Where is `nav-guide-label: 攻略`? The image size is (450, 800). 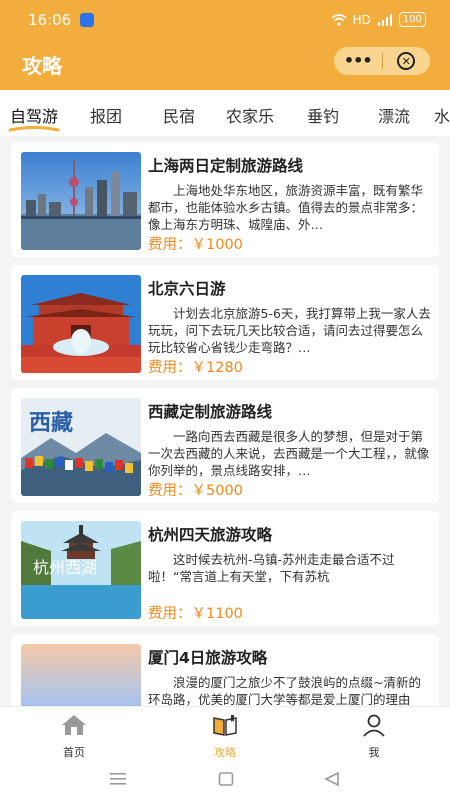 nav-guide-label: 攻略 is located at coordinates (225, 752).